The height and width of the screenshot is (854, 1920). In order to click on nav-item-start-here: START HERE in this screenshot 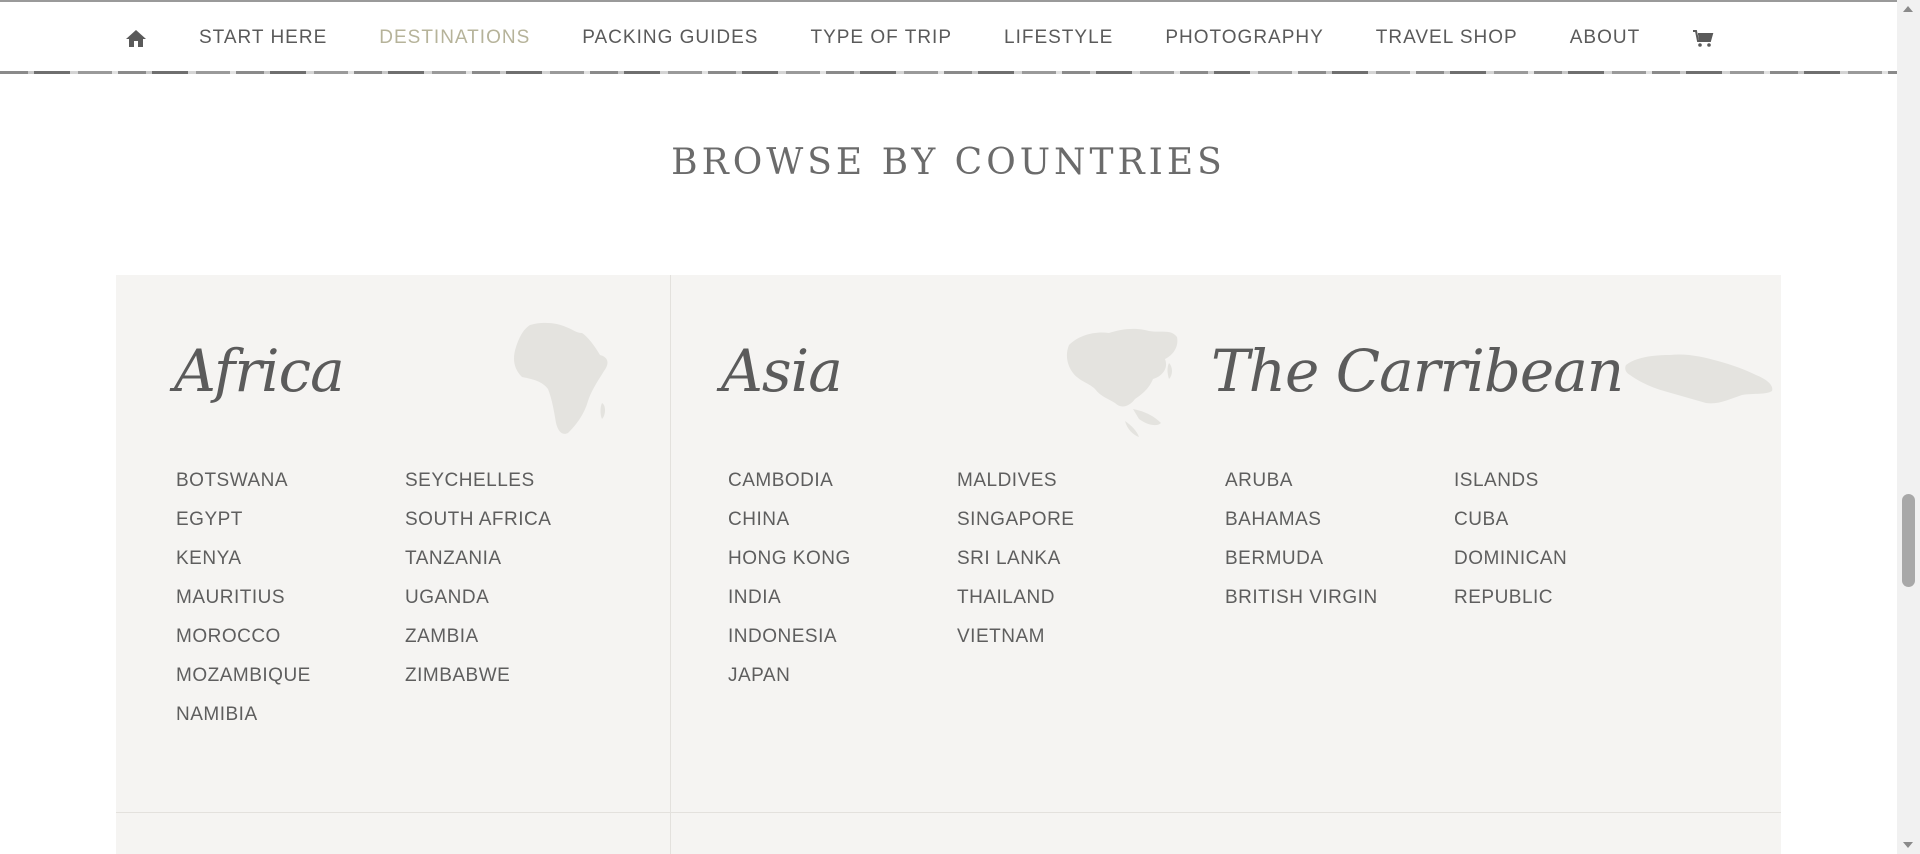, I will do `click(263, 38)`.